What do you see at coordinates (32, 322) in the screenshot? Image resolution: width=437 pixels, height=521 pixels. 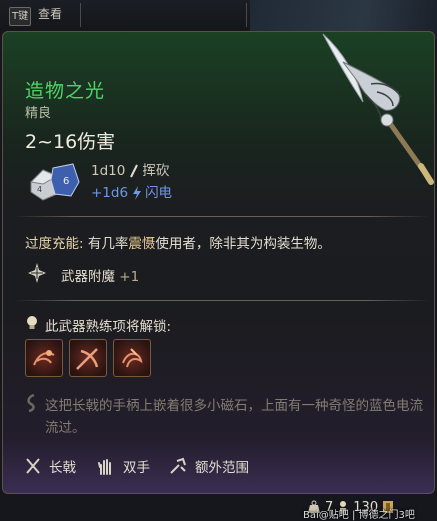 I see `lightbulb-icon` at bounding box center [32, 322].